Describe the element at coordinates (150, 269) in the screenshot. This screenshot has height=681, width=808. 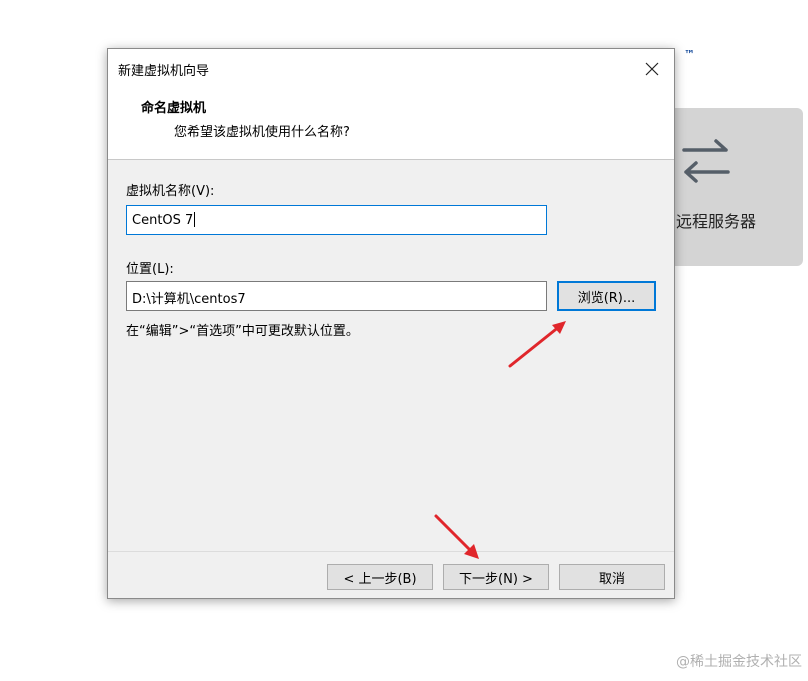
I see `location-label: 位置(L):` at that location.